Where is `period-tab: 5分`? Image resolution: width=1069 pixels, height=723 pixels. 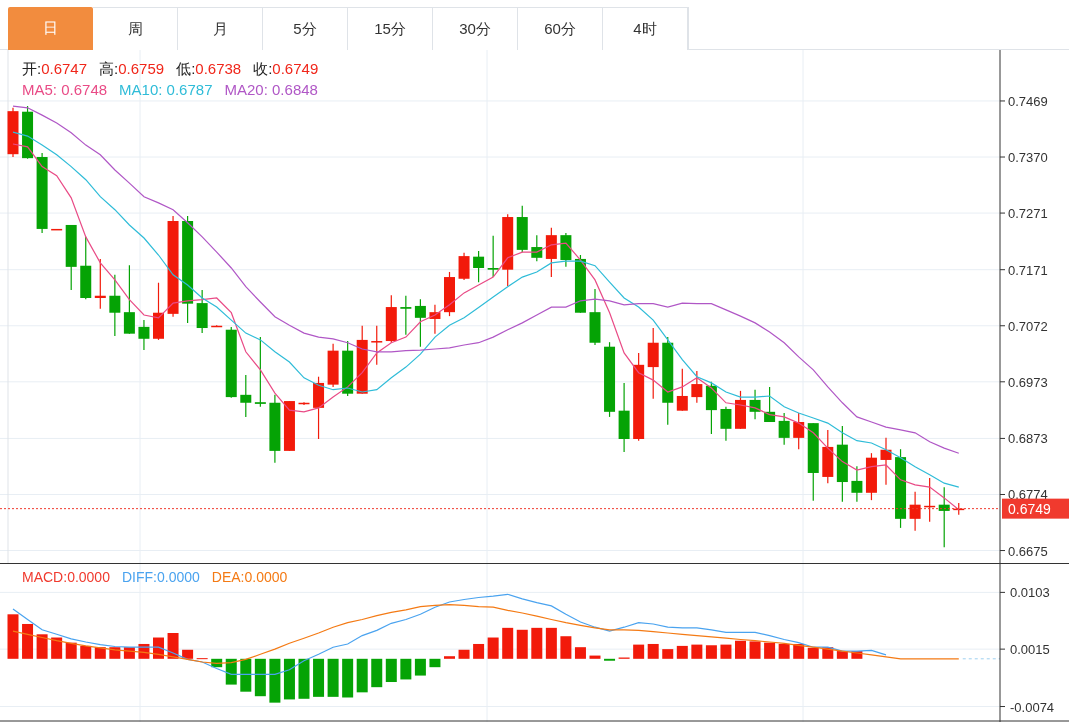 period-tab: 5分 is located at coordinates (305, 28).